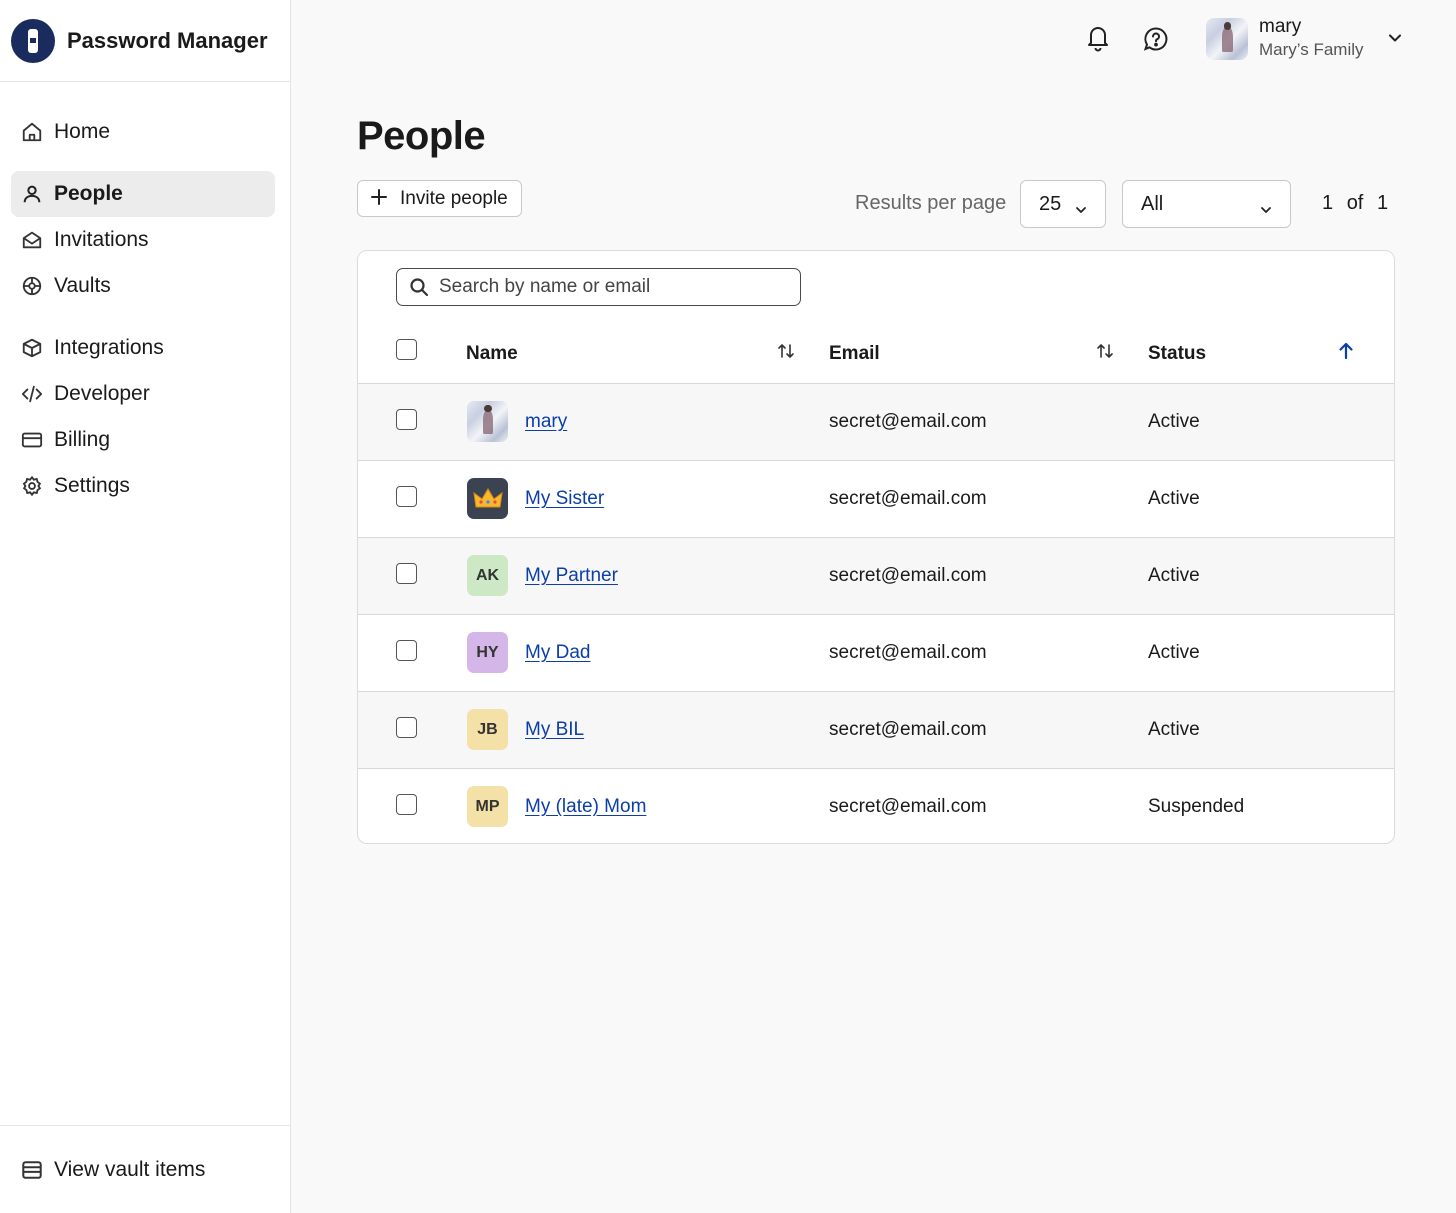 This screenshot has width=1456, height=1213. I want to click on column-header-status: Status, so click(1177, 354).